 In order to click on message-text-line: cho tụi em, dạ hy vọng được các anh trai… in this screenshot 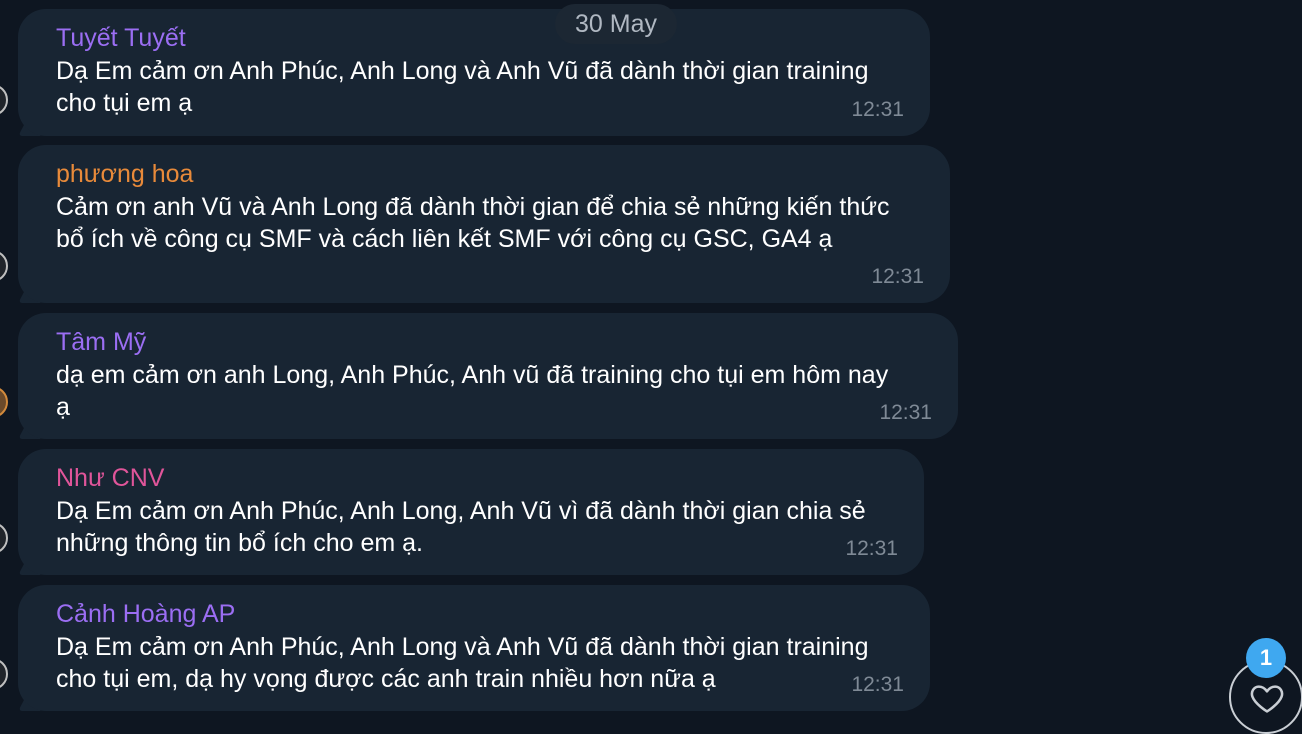, I will do `click(386, 679)`.